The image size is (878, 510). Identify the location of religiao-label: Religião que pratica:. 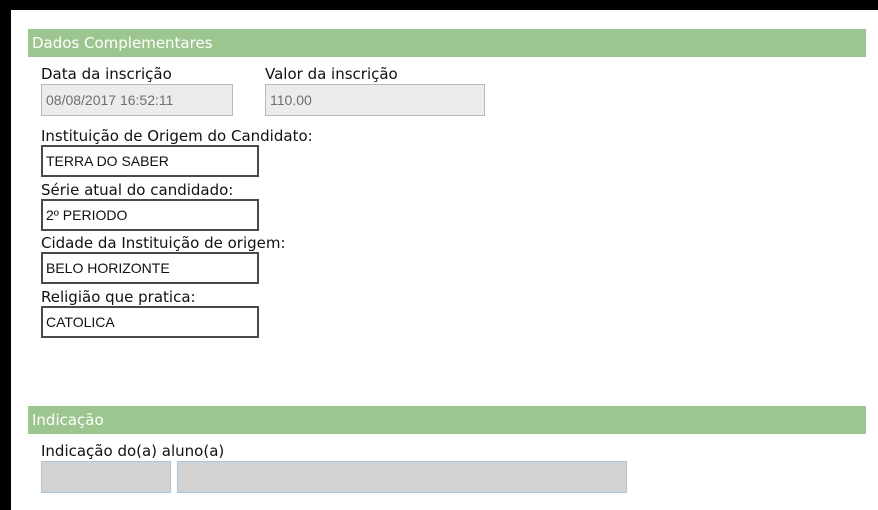
(118, 297).